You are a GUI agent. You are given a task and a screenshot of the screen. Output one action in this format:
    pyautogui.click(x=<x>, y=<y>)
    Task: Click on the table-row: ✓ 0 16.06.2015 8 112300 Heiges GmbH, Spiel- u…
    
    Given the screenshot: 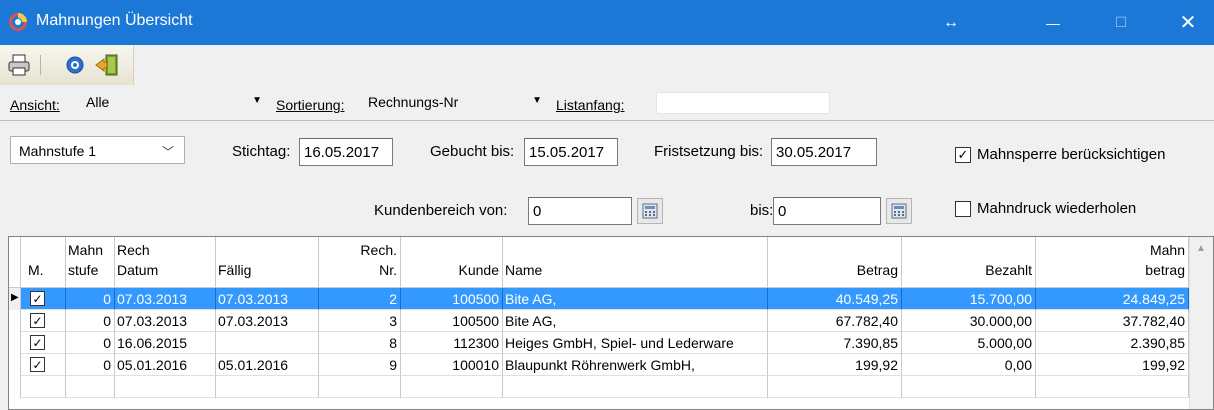 What is the action you would take?
    pyautogui.click(x=599, y=343)
    